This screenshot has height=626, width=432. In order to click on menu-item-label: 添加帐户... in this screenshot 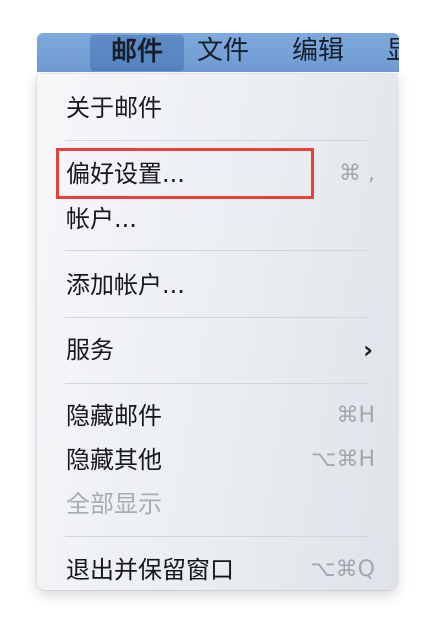, I will do `click(125, 285)`.